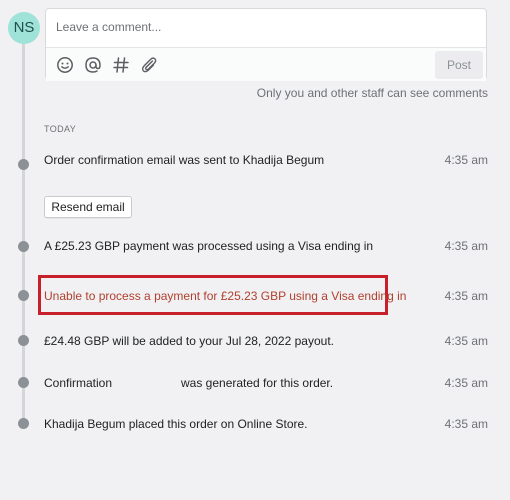 The width and height of the screenshot is (510, 500). Describe the element at coordinates (246, 27) in the screenshot. I see `comment-input` at that location.